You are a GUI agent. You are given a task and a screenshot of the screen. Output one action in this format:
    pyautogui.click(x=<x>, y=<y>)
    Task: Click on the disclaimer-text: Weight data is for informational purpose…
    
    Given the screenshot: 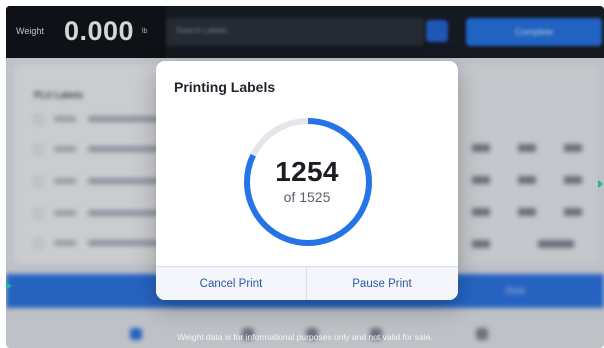 What is the action you would take?
    pyautogui.click(x=305, y=337)
    